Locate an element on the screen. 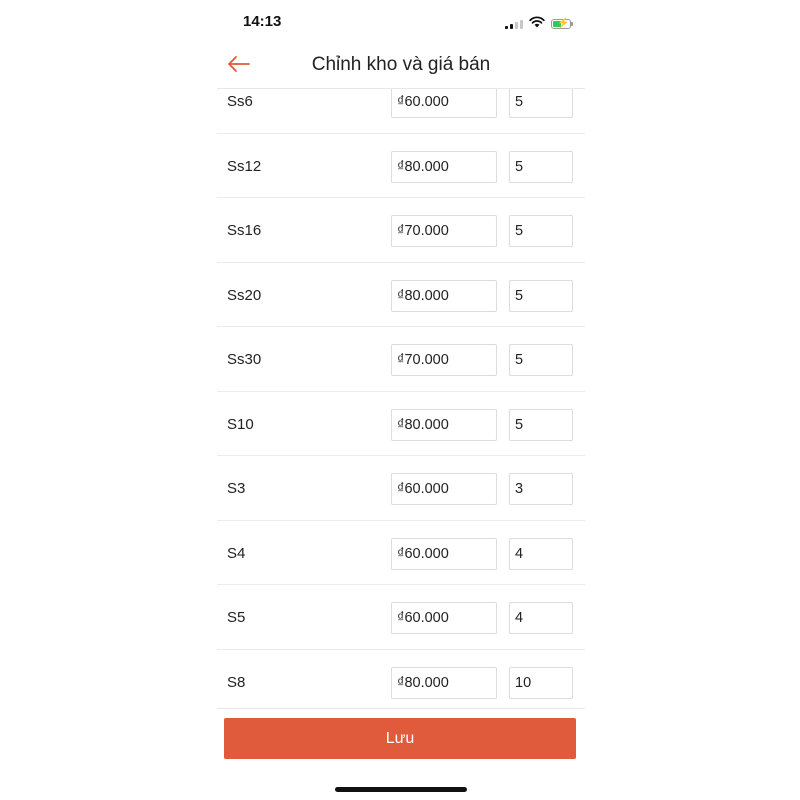 The width and height of the screenshot is (800, 800). variant-row: S5 ₫60.000 4 is located at coordinates (401, 617).